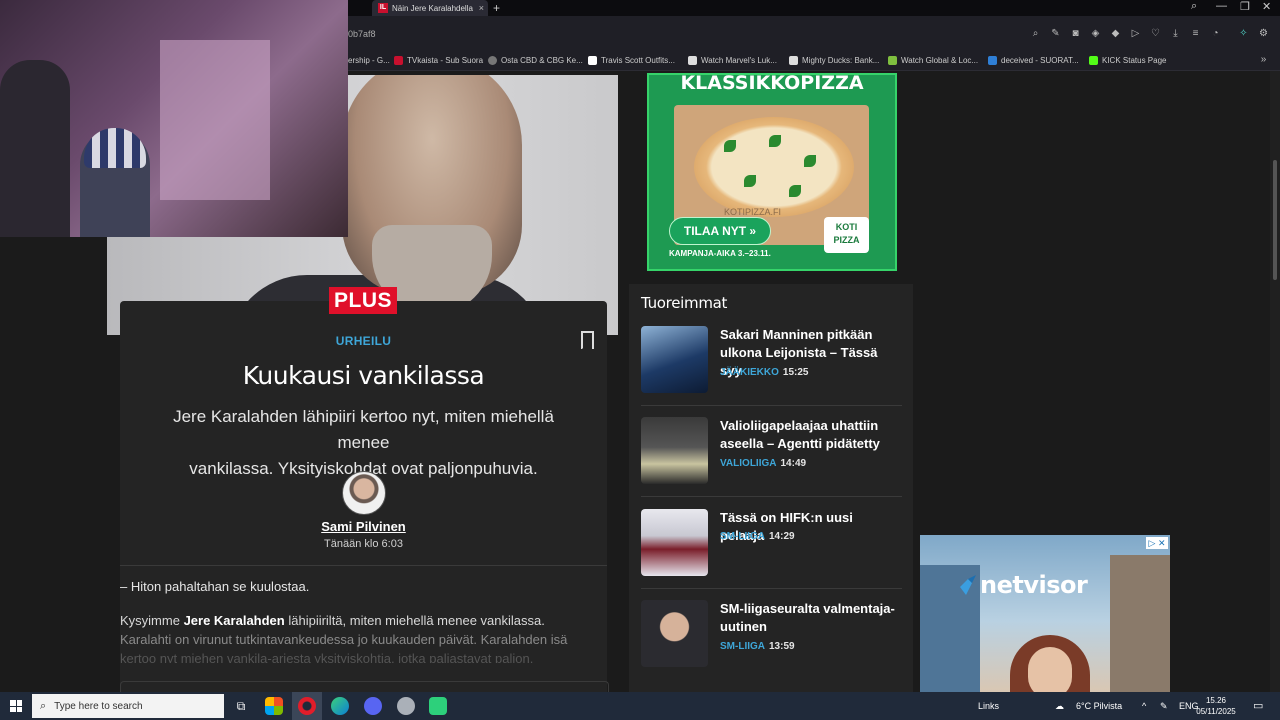 The width and height of the screenshot is (1280, 720). I want to click on news-meta: SM-LIIGA 13:59, so click(757, 646).